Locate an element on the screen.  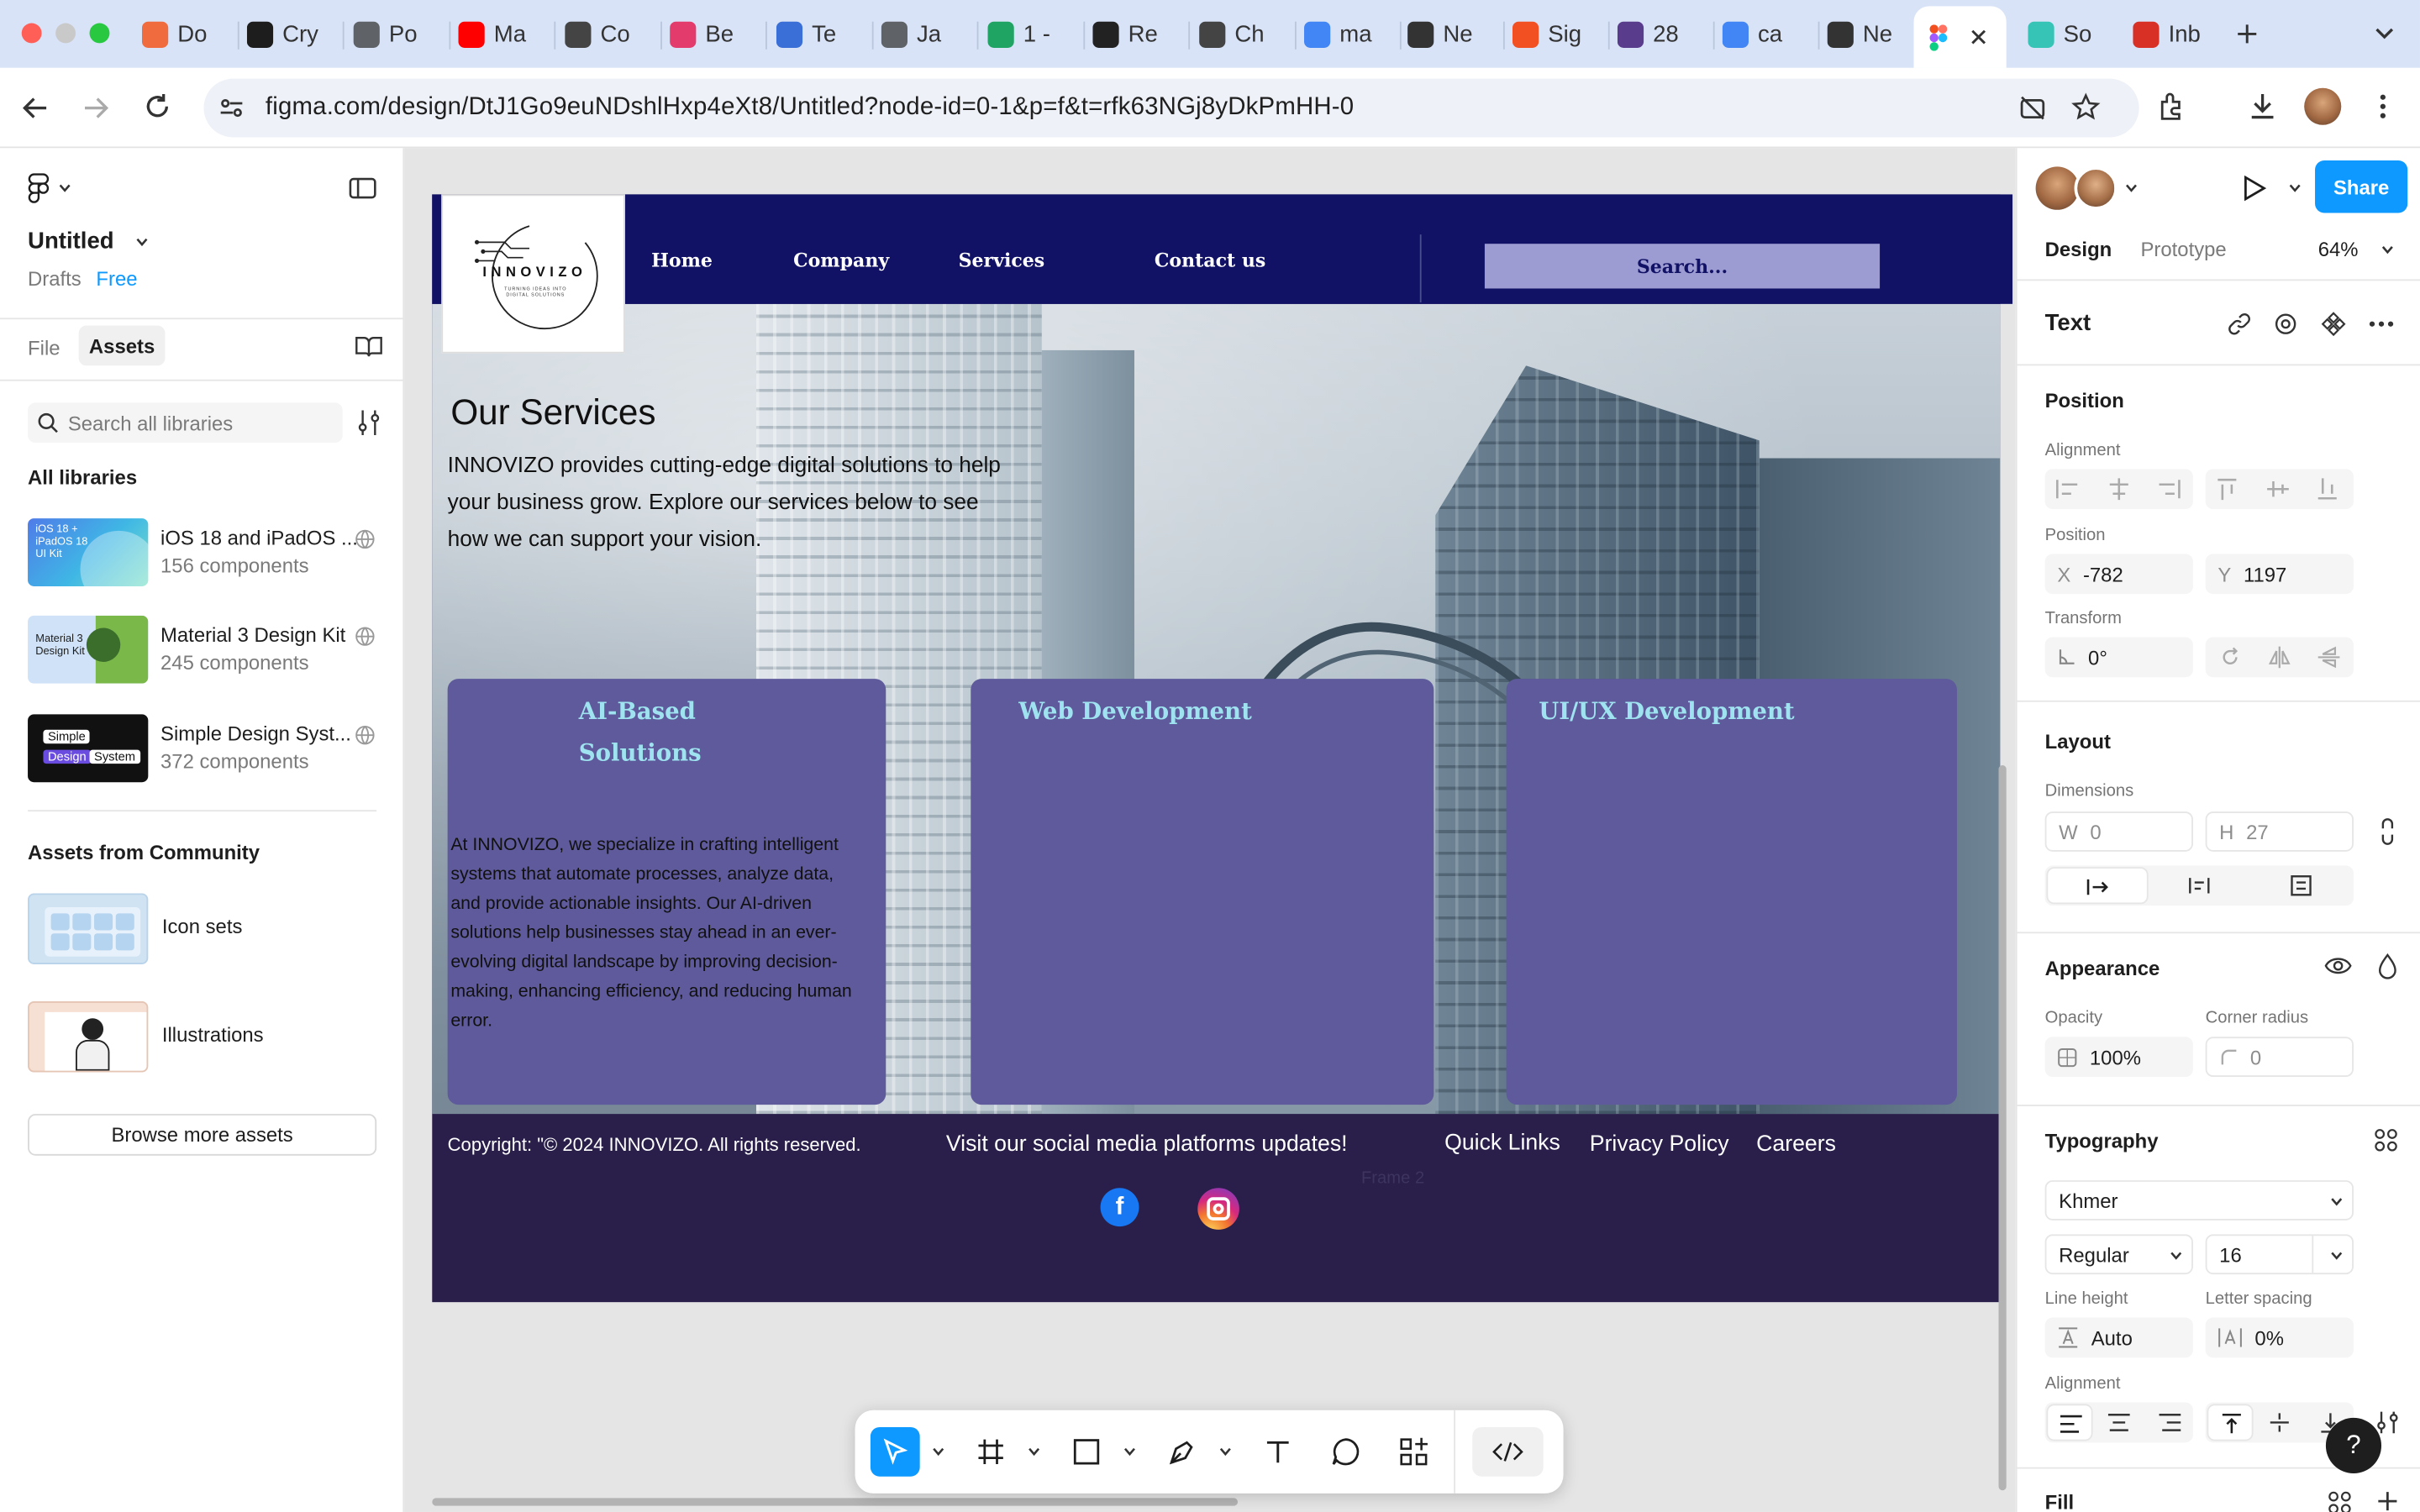
browser-tab: ca is located at coordinates (1765, 34).